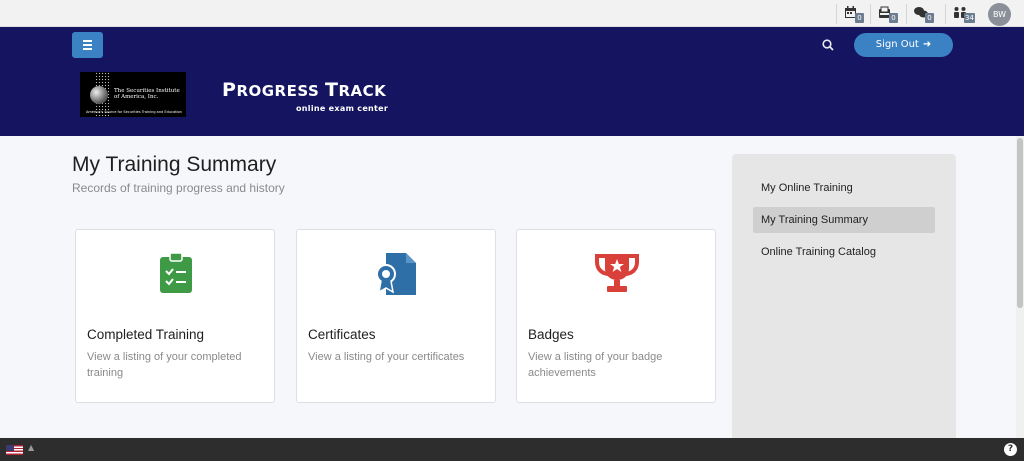  What do you see at coordinates (999, 14) in the screenshot?
I see `user-avatar: BW` at bounding box center [999, 14].